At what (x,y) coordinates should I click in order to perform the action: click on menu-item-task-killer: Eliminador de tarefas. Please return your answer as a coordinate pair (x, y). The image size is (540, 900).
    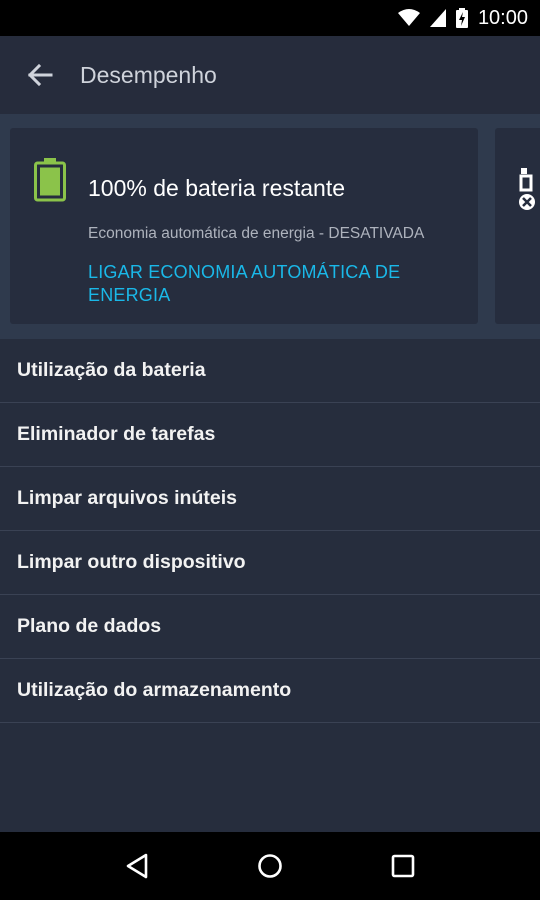
    Looking at the image, I should click on (270, 435).